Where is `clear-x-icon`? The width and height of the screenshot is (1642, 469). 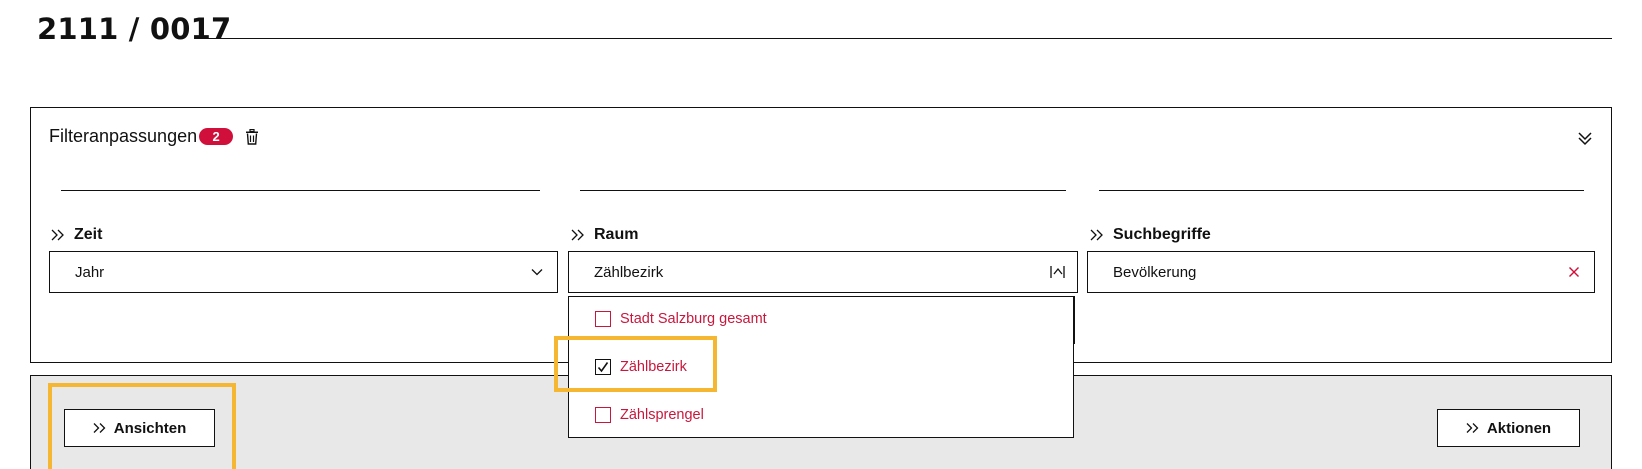 clear-x-icon is located at coordinates (1574, 272).